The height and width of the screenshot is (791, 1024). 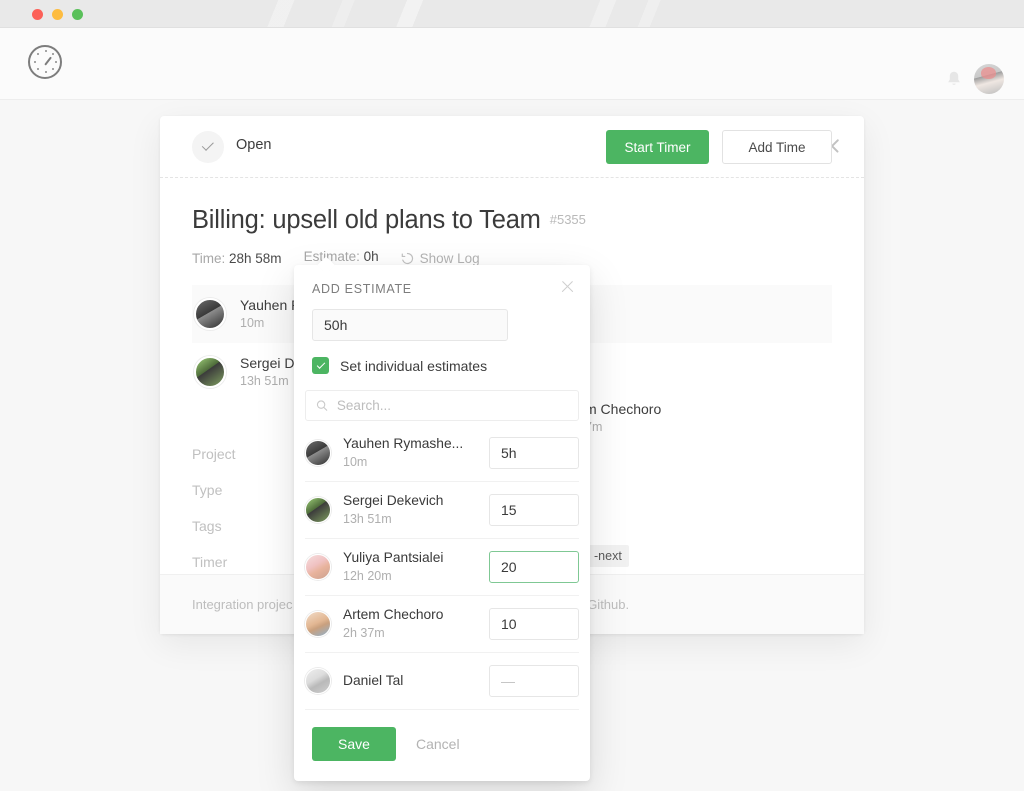 I want to click on table-row: Sergei Dekevich 13h 51m, so click(x=442, y=510).